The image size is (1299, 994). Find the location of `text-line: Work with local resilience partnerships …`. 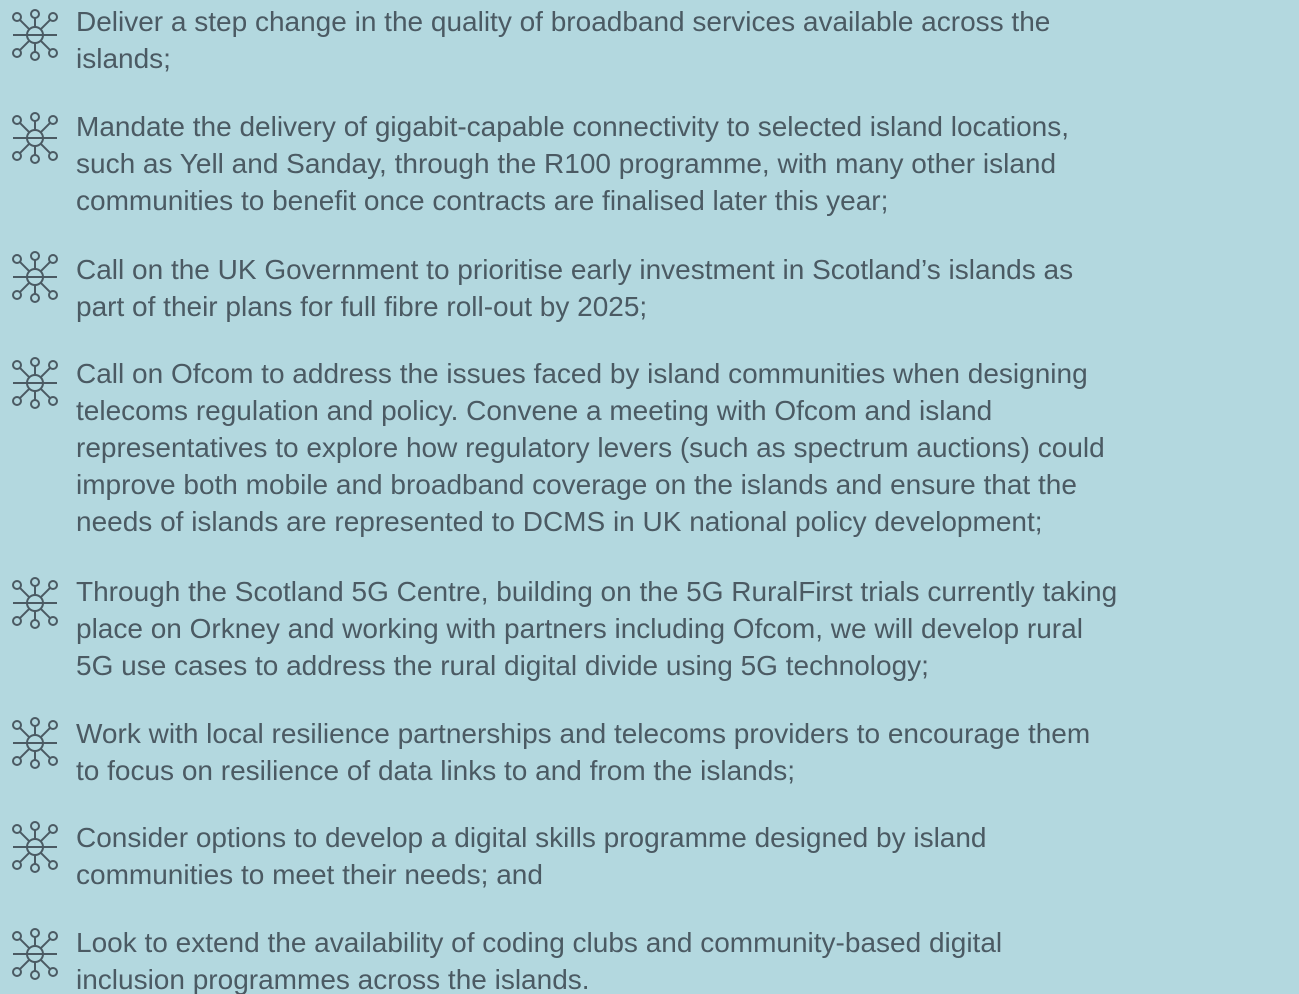

text-line: Work with local resilience partnerships … is located at coordinates (583, 733).